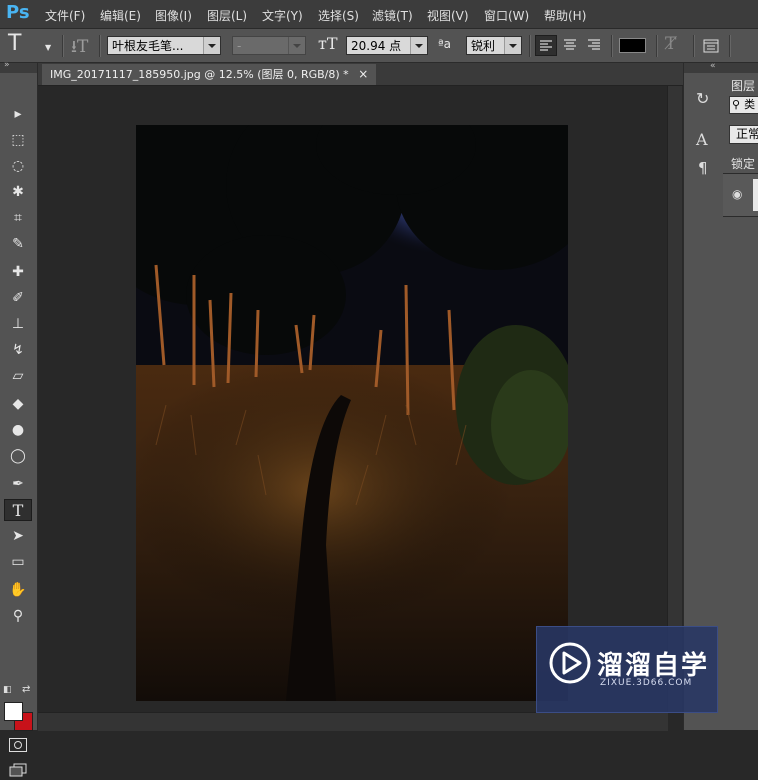  Describe the element at coordinates (13, 711) in the screenshot. I see `foreground-color-swatch` at that location.